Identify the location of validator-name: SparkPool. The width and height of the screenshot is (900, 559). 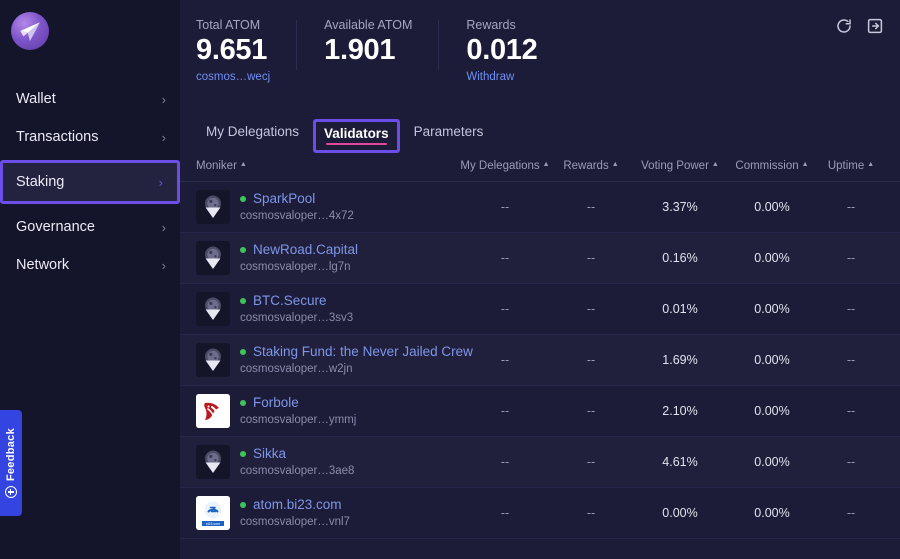
(297, 199).